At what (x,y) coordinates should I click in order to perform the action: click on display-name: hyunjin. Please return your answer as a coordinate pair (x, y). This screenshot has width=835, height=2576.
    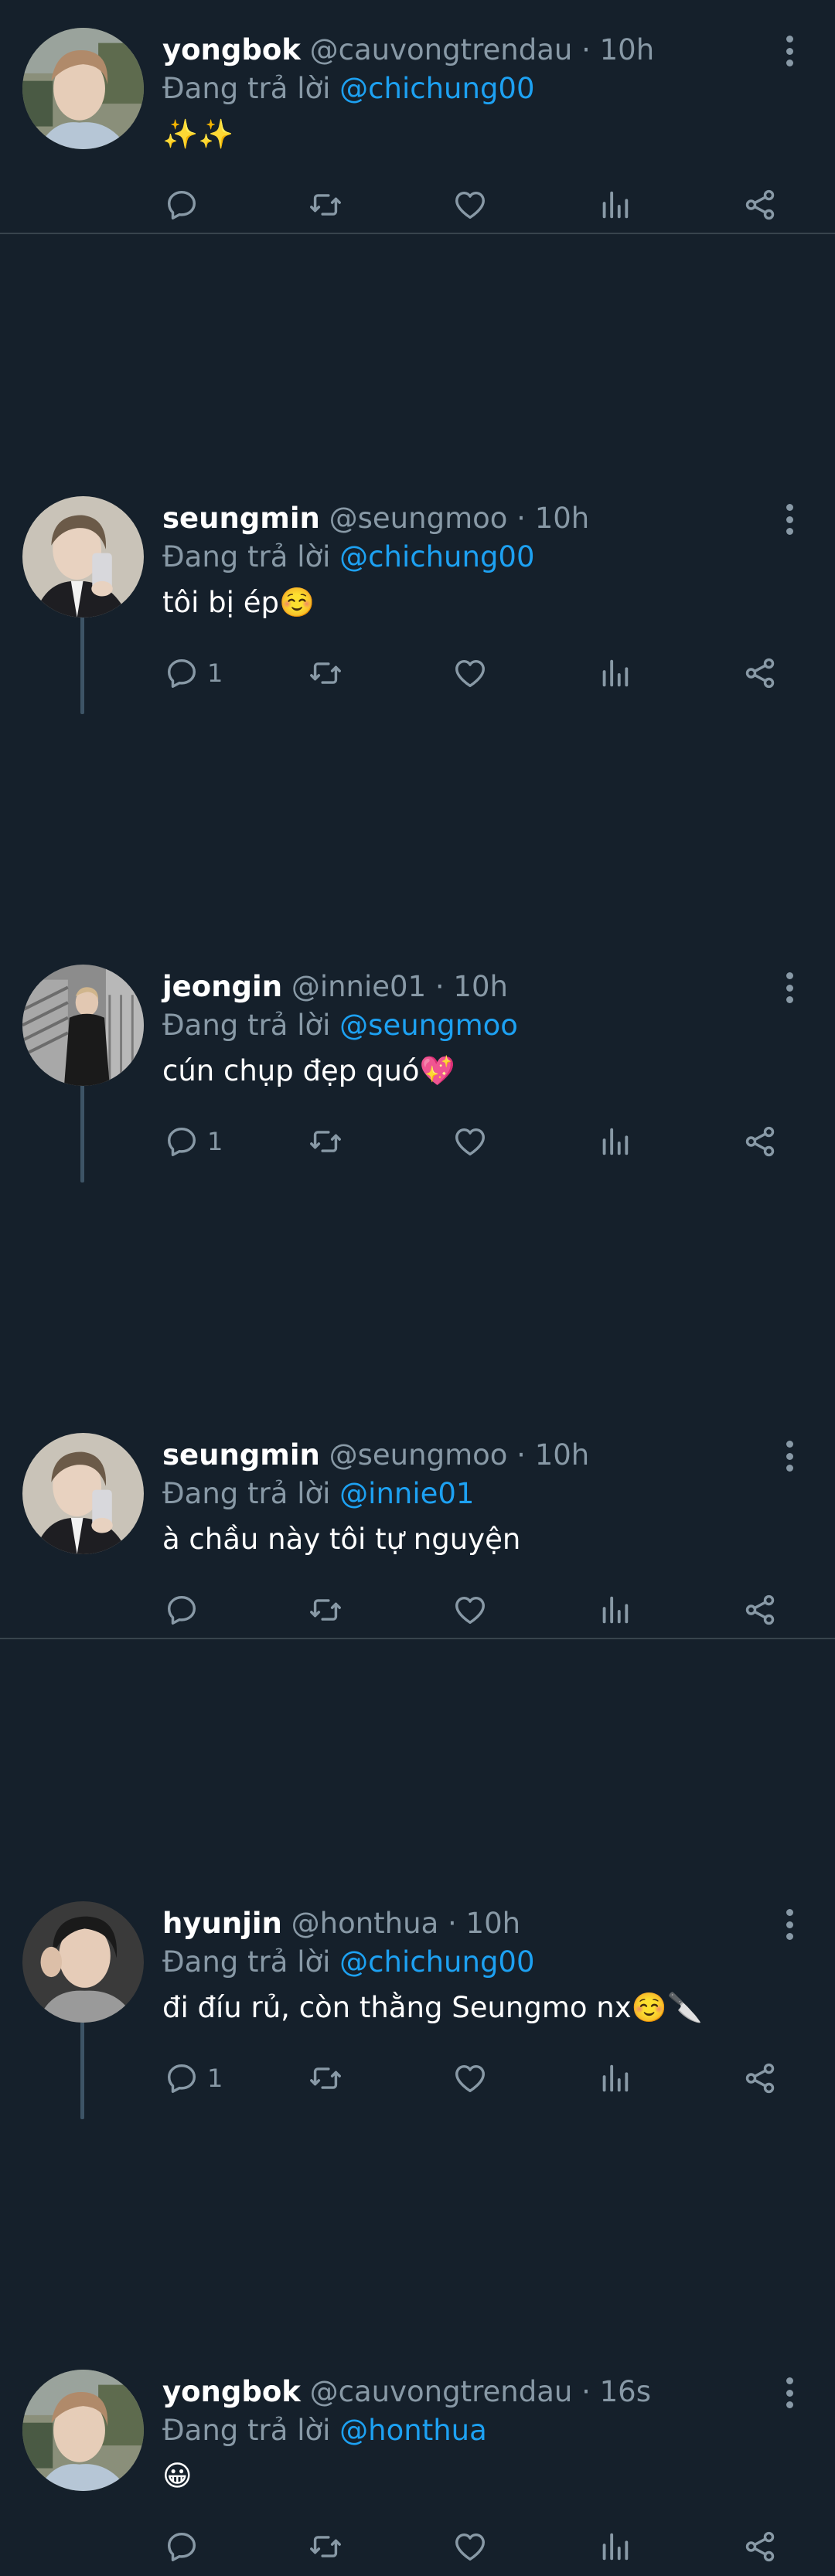
    Looking at the image, I should click on (222, 1923).